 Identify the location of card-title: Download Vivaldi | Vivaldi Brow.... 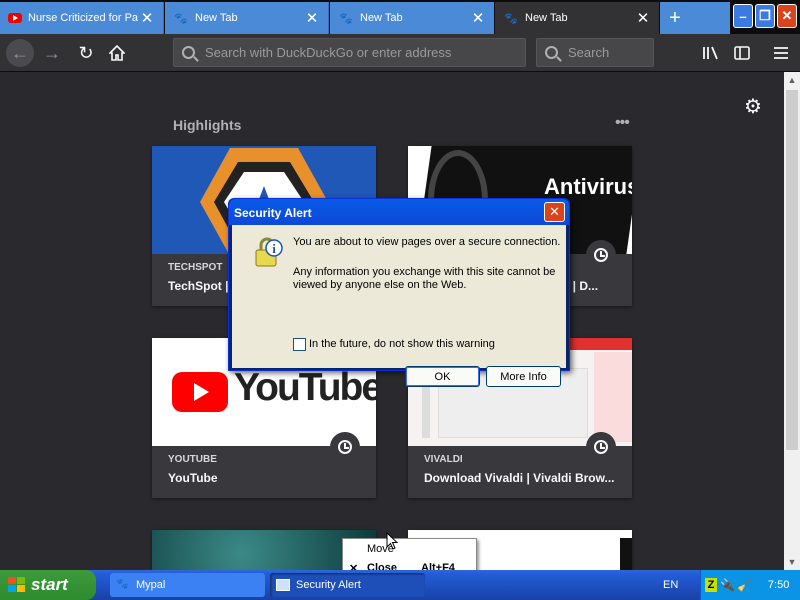
(519, 478).